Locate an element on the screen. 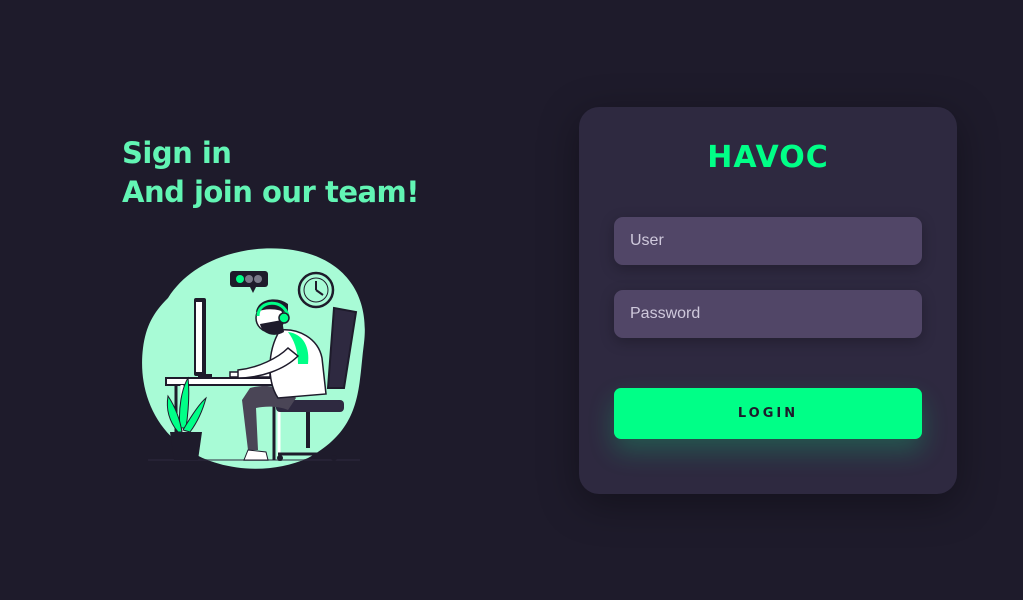 The width and height of the screenshot is (1023, 600). hero-line-join-team: And join our team! is located at coordinates (271, 192).